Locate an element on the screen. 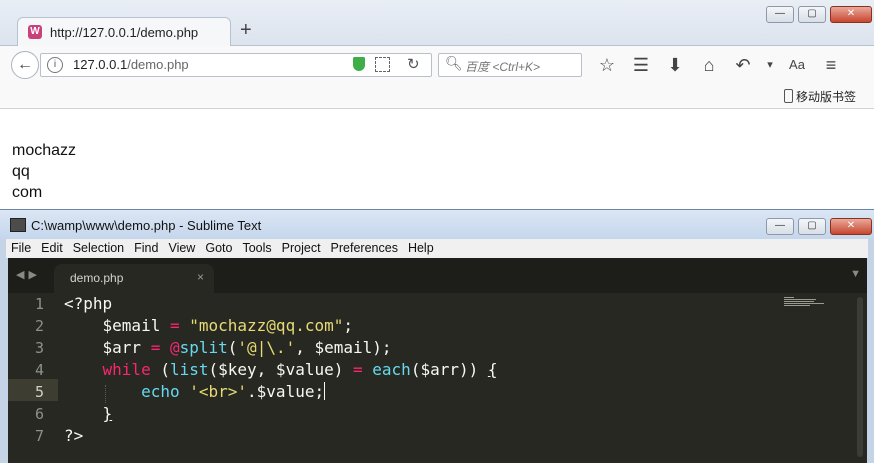 The height and width of the screenshot is (463, 874). text-cursor is located at coordinates (325, 391).